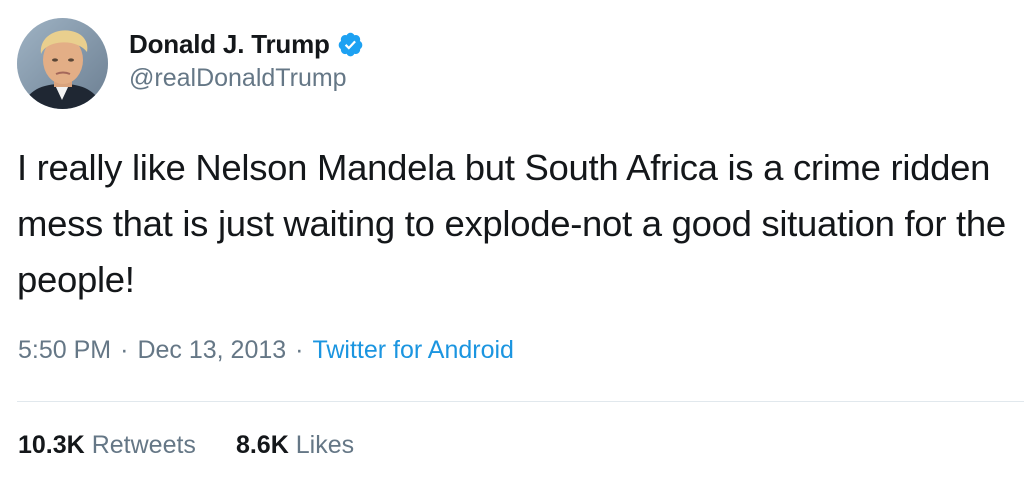 The height and width of the screenshot is (481, 1024). What do you see at coordinates (229, 44) in the screenshot?
I see `author-display-name: Donald J. Trump` at bounding box center [229, 44].